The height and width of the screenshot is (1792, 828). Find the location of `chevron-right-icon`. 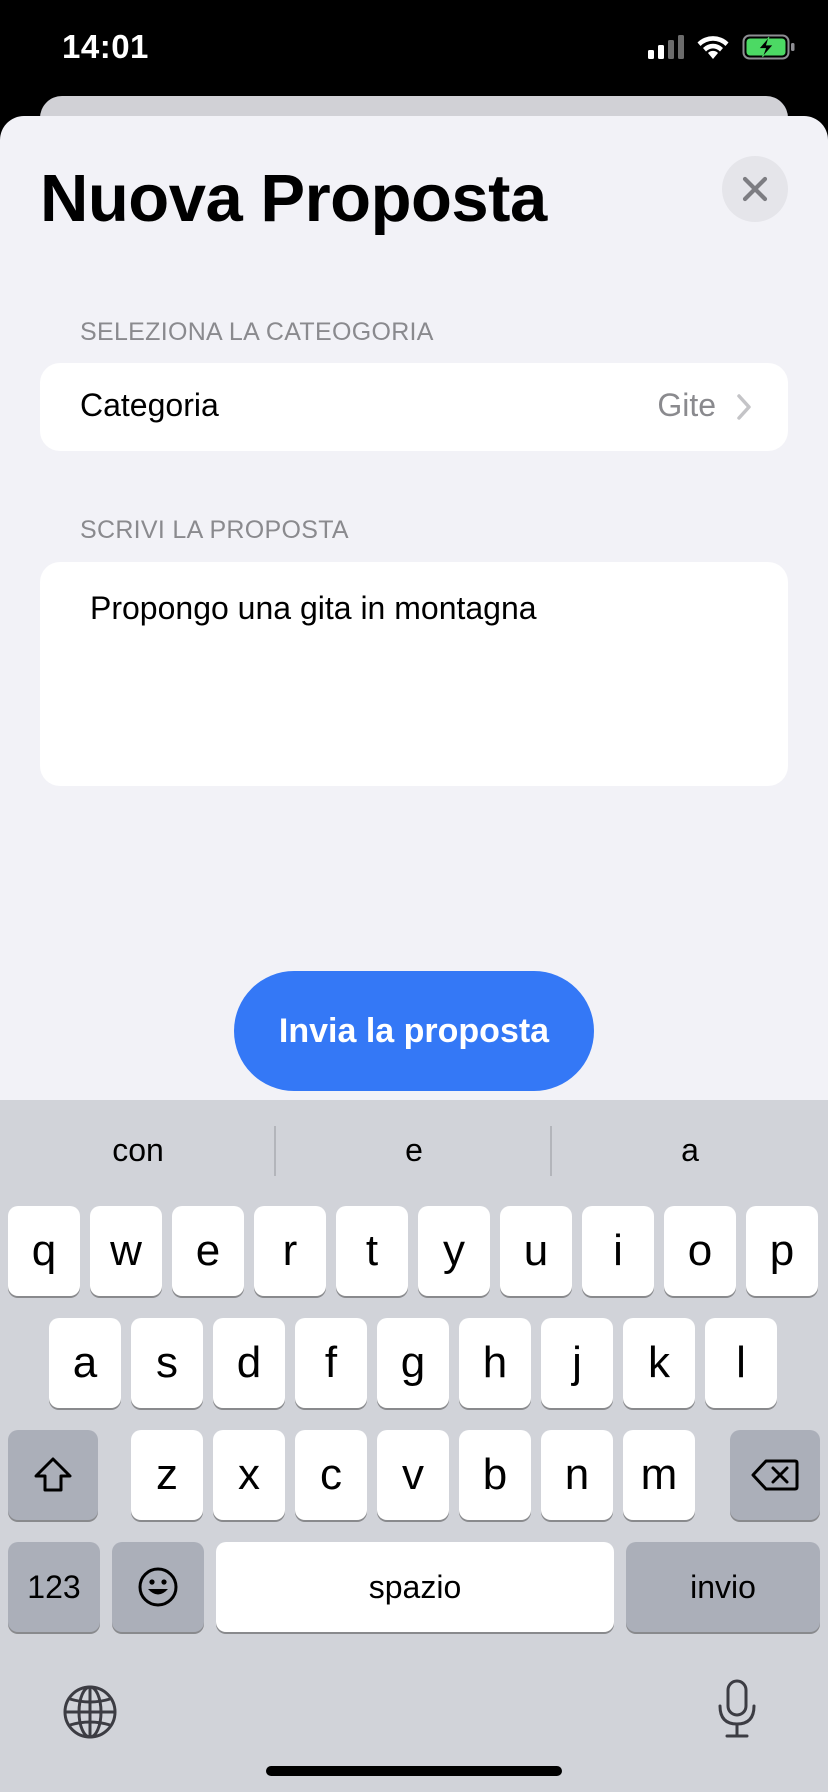

chevron-right-icon is located at coordinates (744, 409).